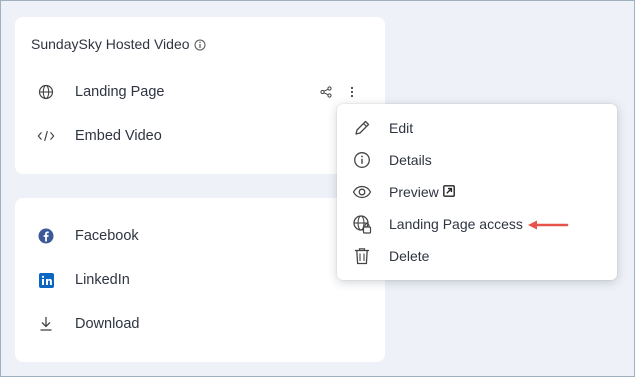  I want to click on facebook-icon, so click(46, 236).